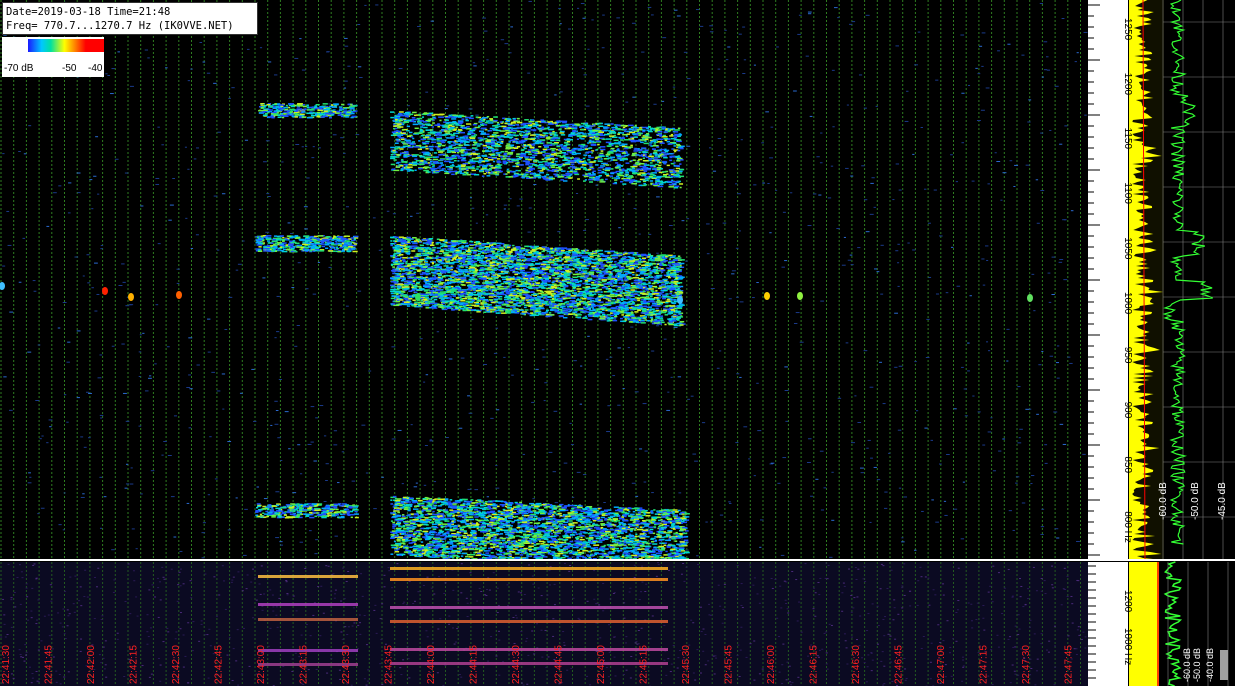  What do you see at coordinates (941, 664) in the screenshot?
I see `time-label: 22:47:00` at bounding box center [941, 664].